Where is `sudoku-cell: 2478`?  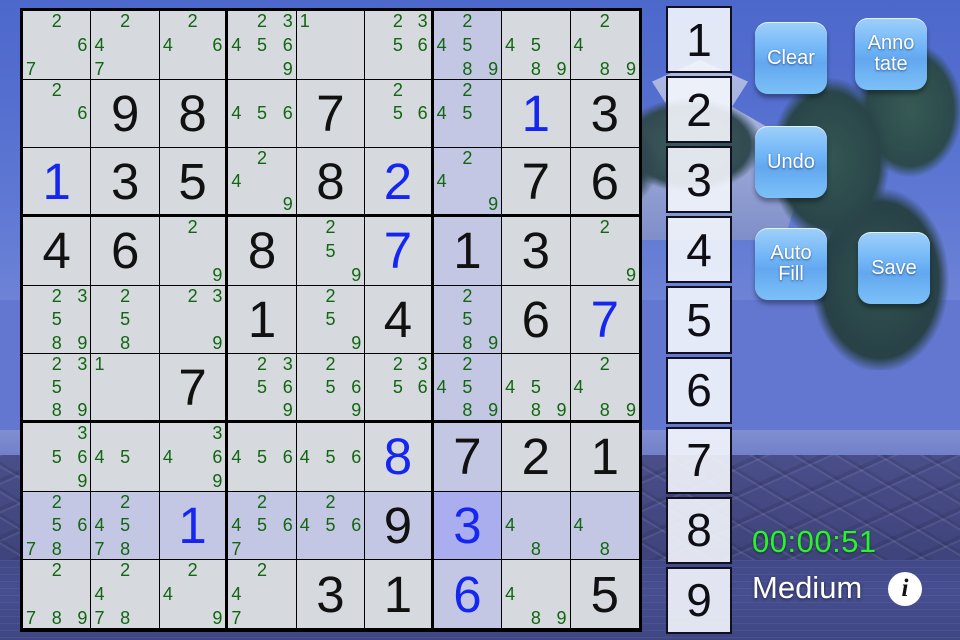 sudoku-cell: 2478 is located at coordinates (125, 594).